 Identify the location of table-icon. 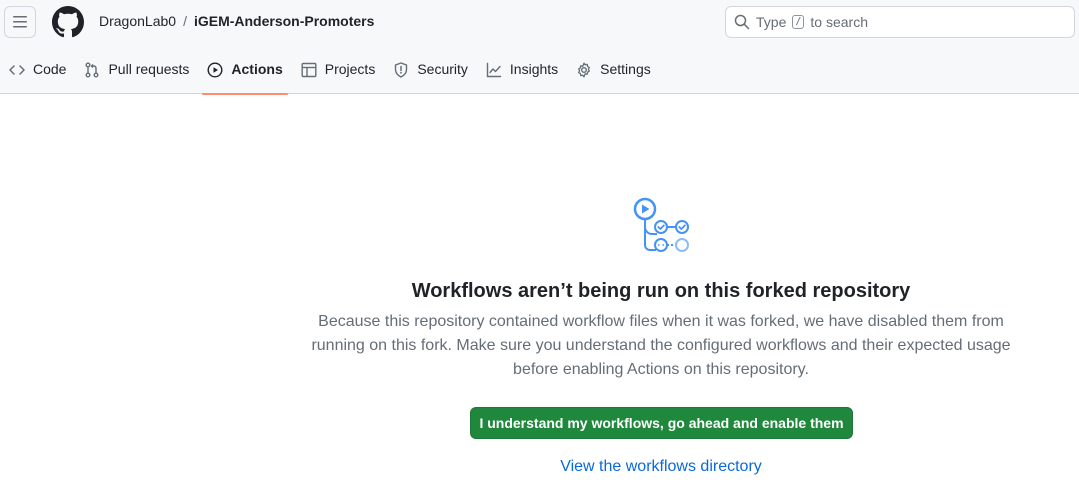
(309, 70).